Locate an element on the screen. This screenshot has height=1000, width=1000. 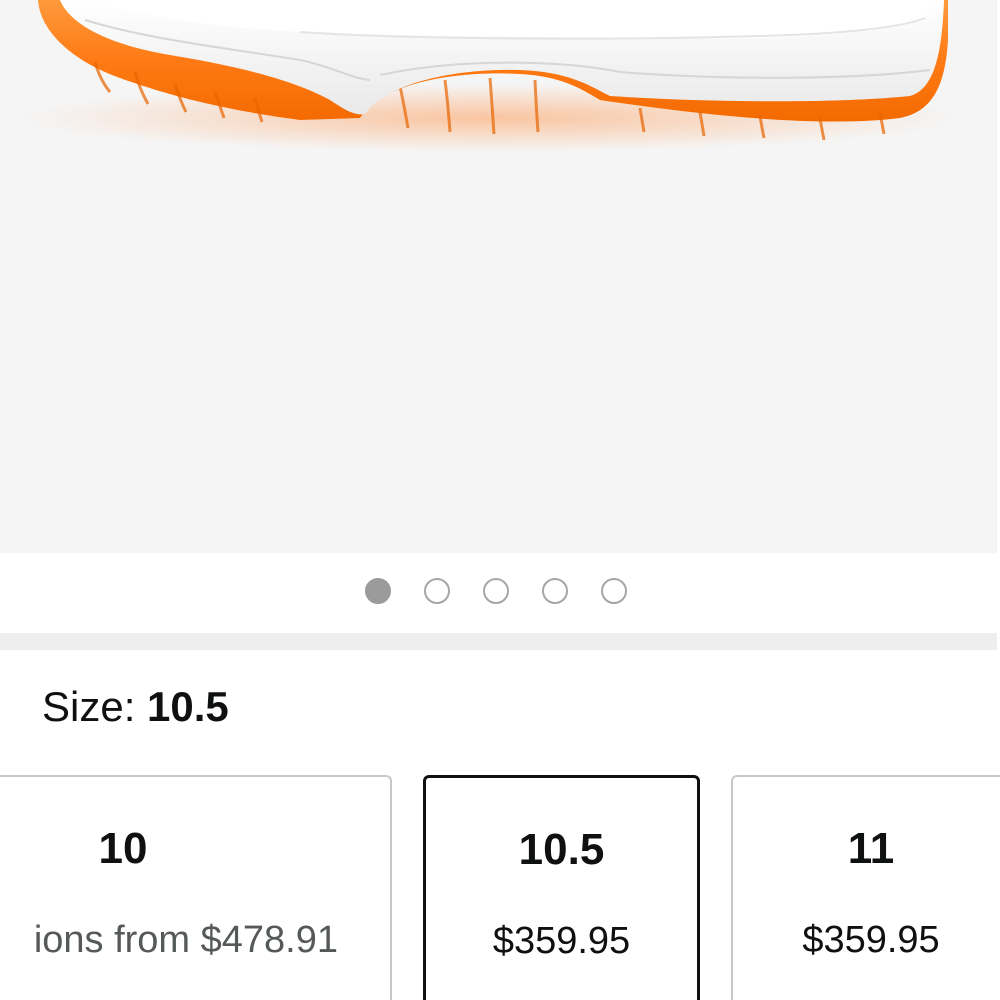
size-option-label: 10.5 is located at coordinates (561, 849).